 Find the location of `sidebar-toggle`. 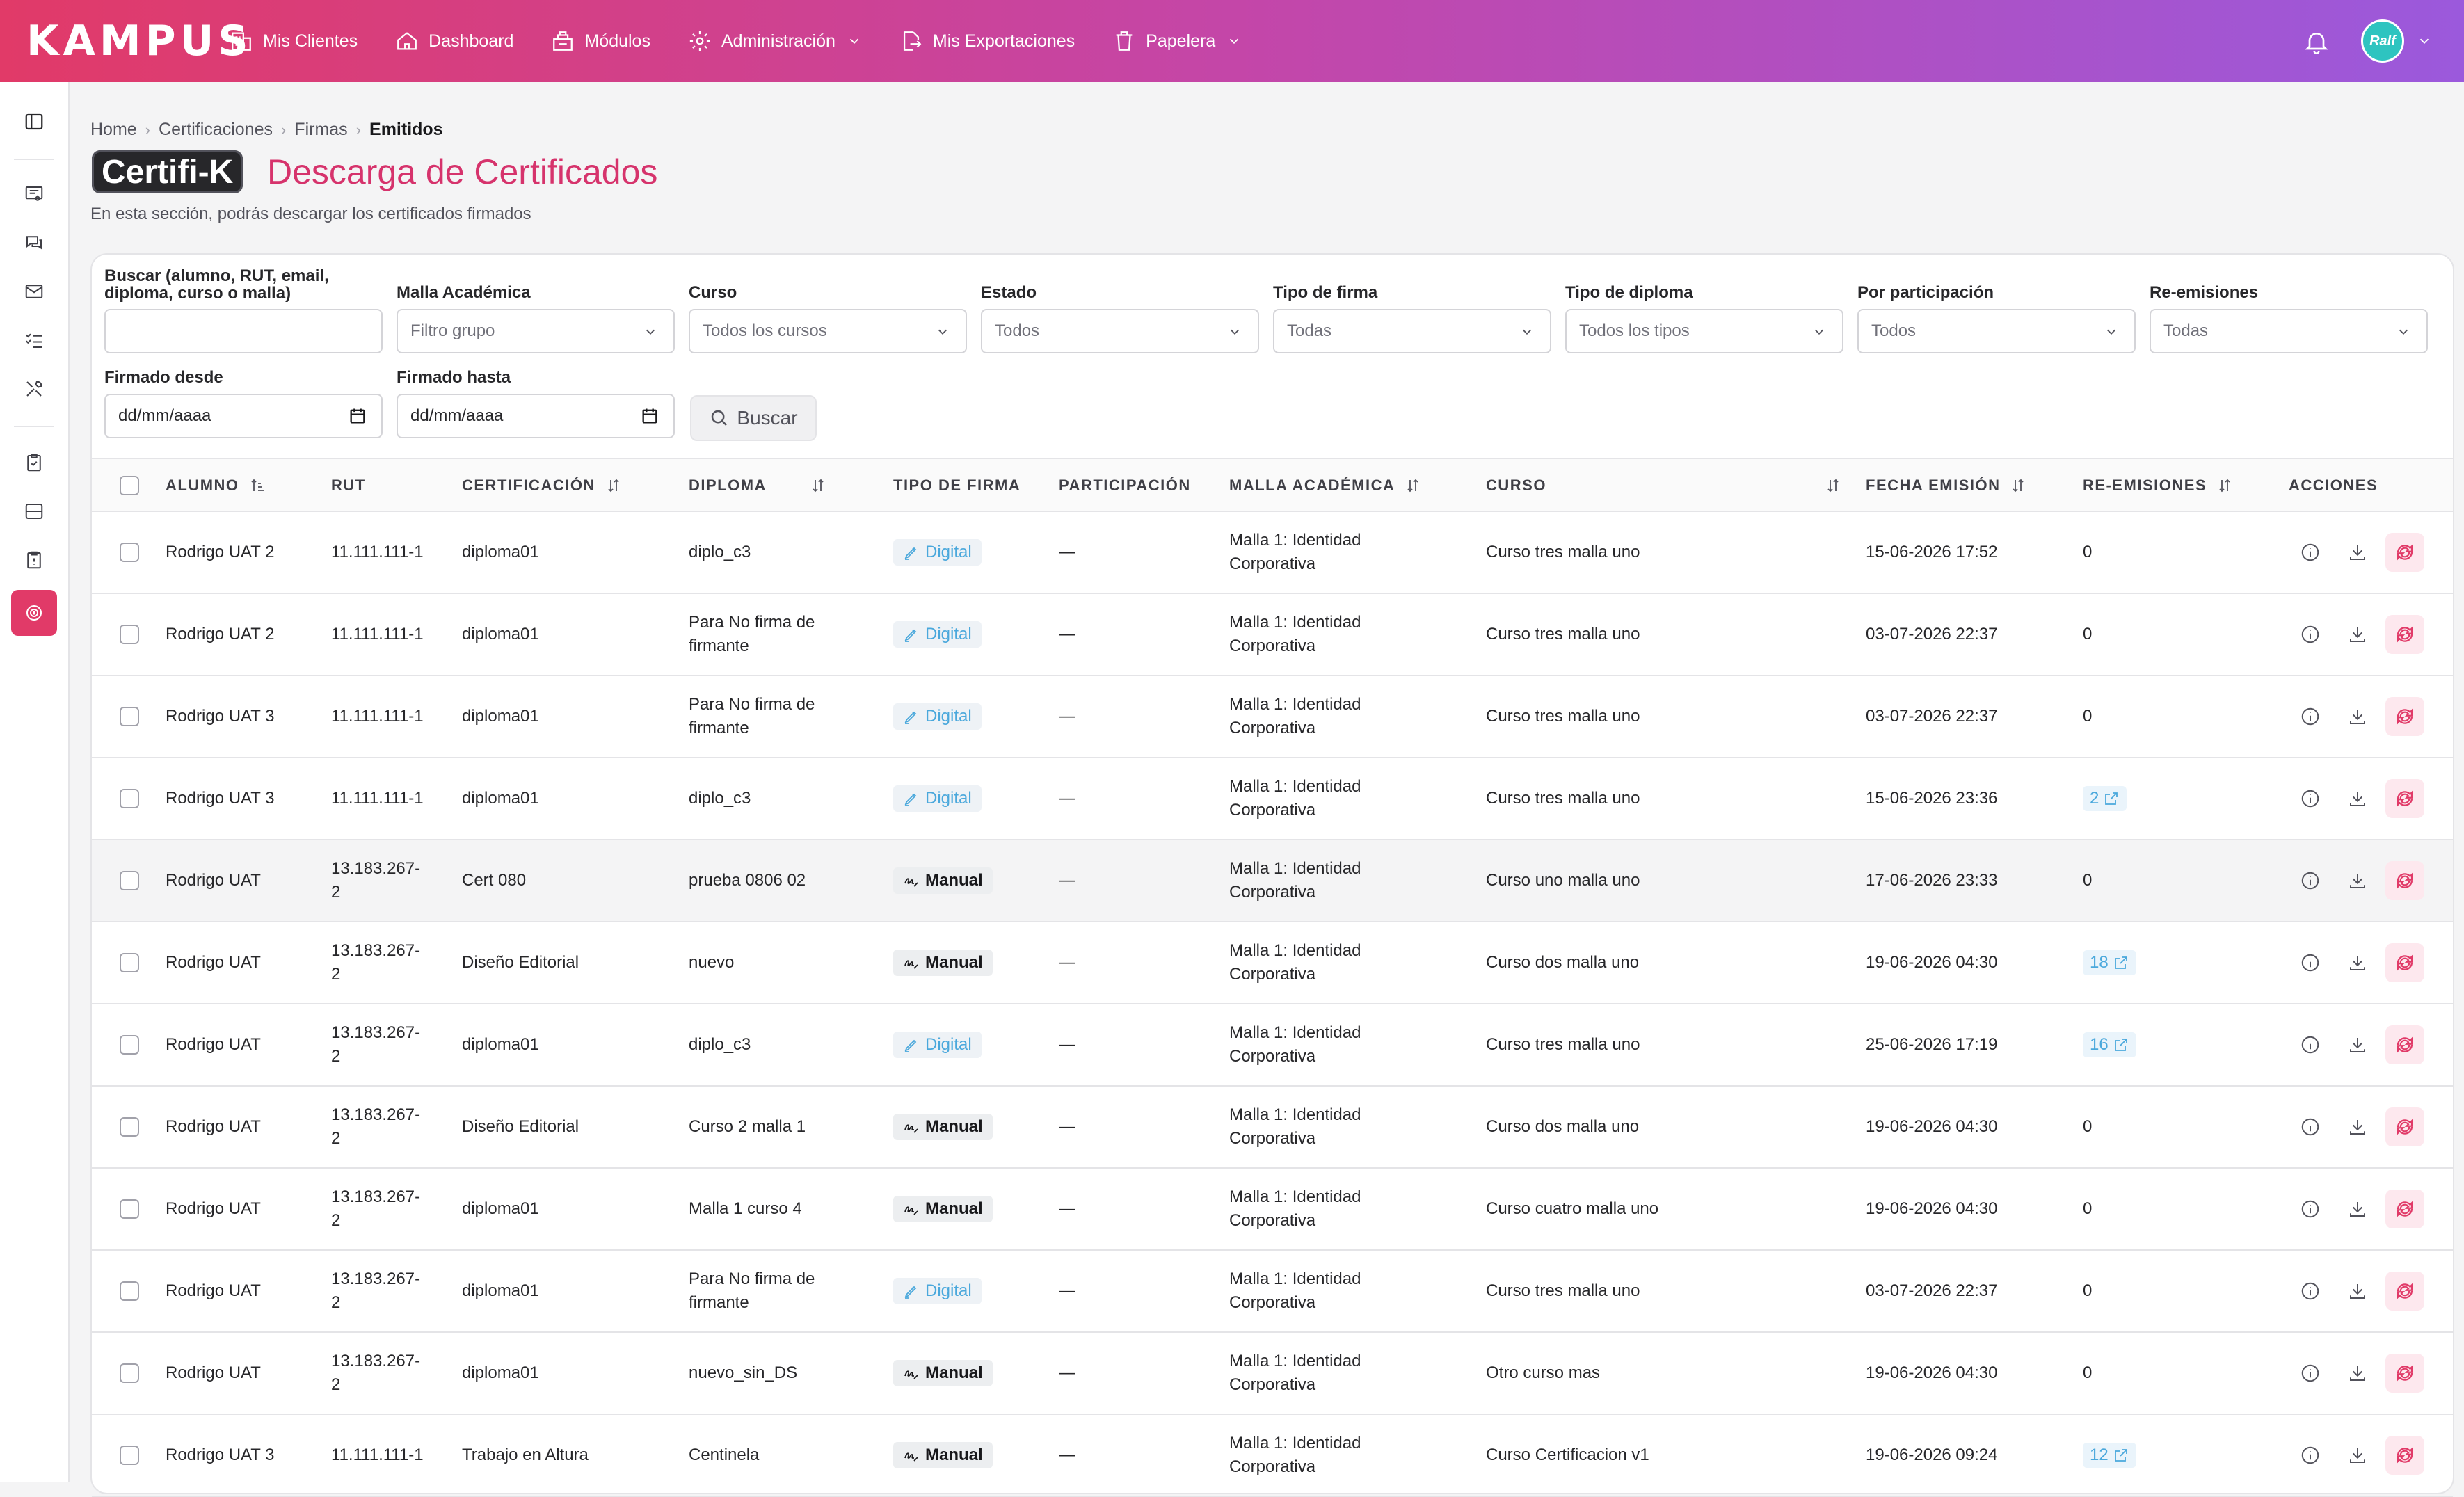

sidebar-toggle is located at coordinates (34, 122).